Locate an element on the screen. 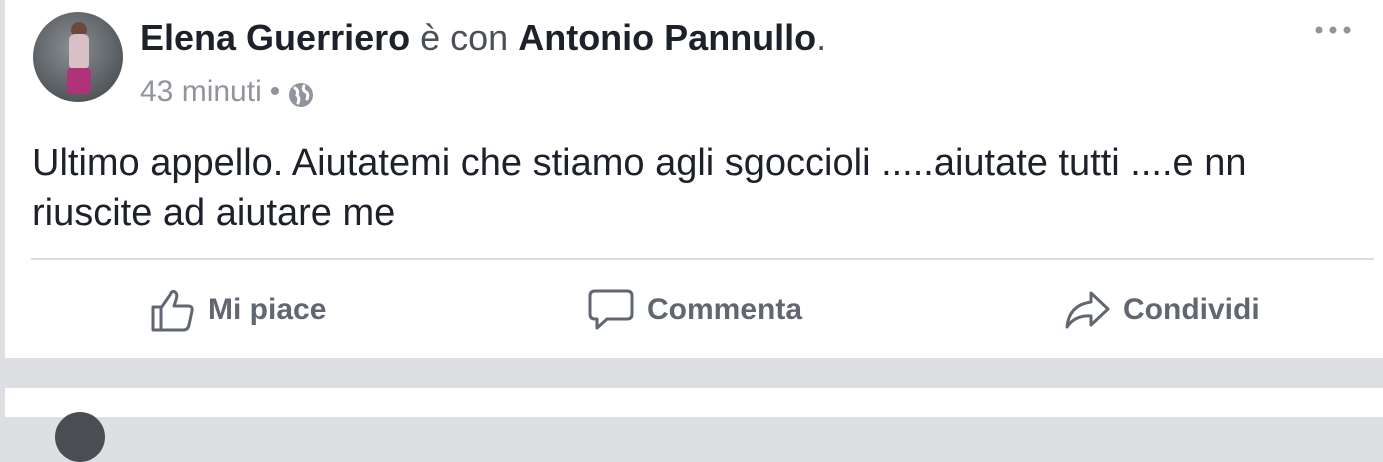 The image size is (1383, 462). like-button: Mi piace is located at coordinates (238, 310).